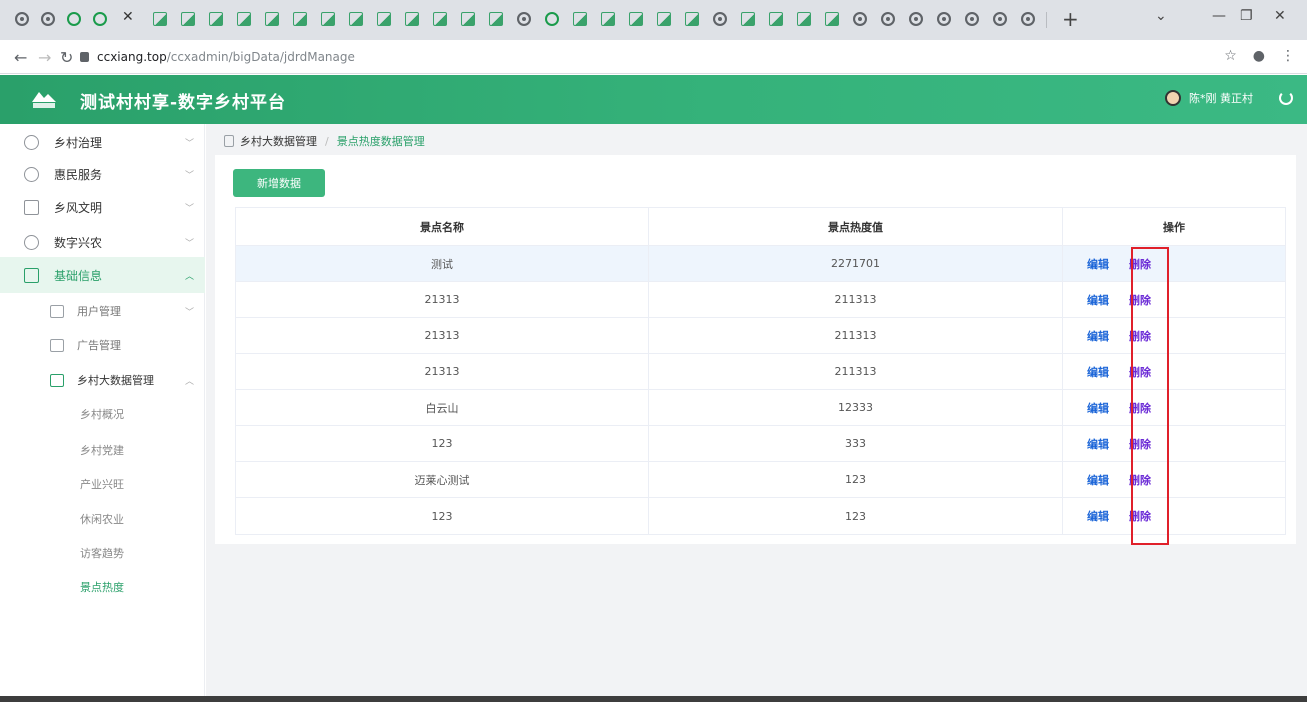 The height and width of the screenshot is (702, 1307). What do you see at coordinates (856, 407) in the screenshot?
I see `cell-value: 12333` at bounding box center [856, 407].